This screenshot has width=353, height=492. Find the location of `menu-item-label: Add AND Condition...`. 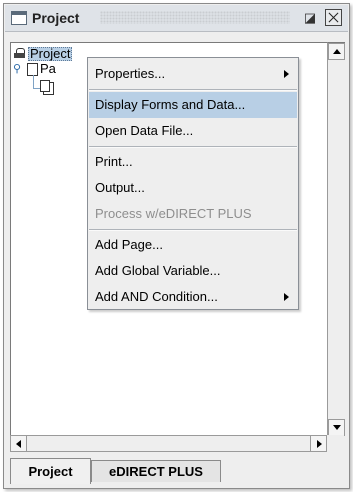

menu-item-label: Add AND Condition... is located at coordinates (156, 296).